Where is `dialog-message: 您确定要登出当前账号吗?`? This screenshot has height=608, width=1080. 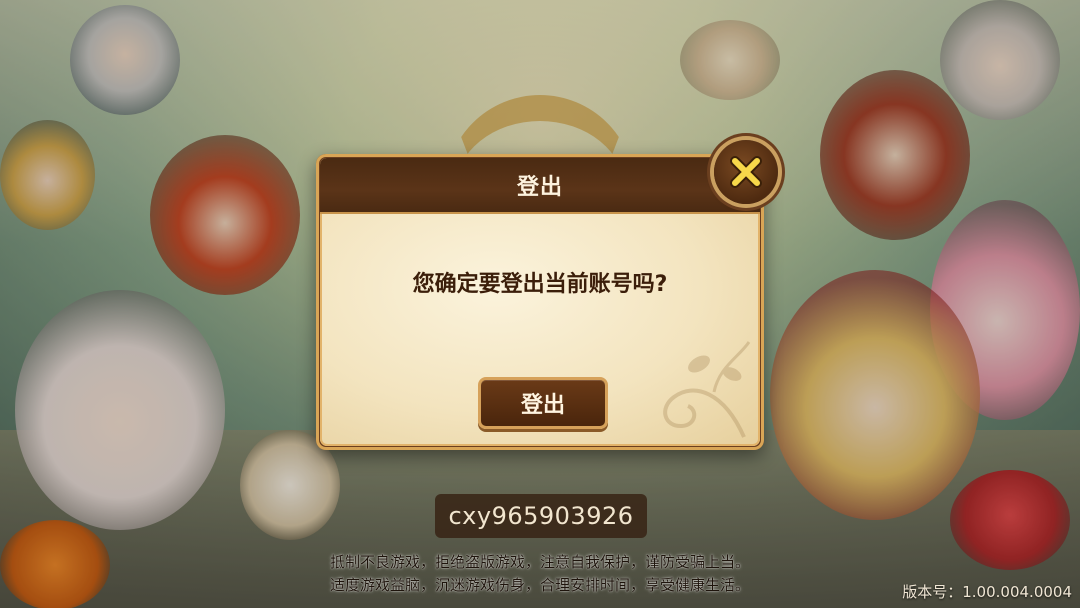
dialog-message: 您确定要登出当前账号吗? is located at coordinates (540, 284).